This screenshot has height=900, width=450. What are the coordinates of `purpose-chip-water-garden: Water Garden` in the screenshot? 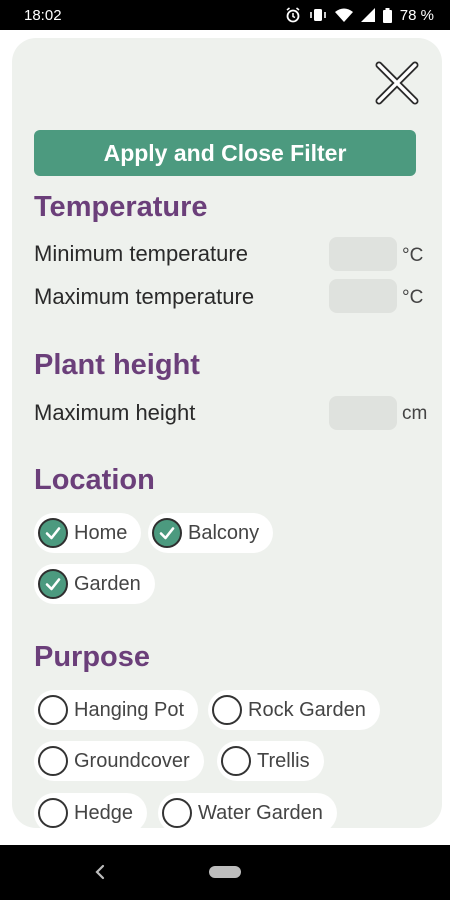 It's located at (247, 810).